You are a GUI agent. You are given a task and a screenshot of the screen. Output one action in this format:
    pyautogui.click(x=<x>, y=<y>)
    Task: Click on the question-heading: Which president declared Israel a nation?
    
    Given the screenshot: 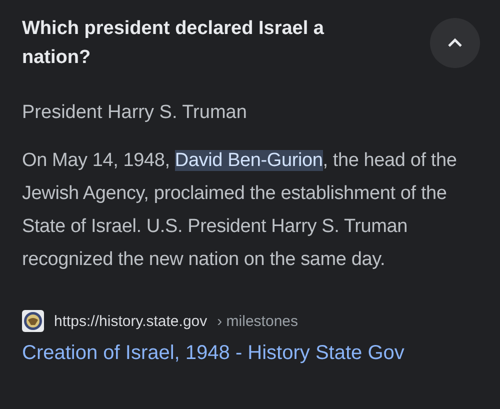 What is the action you would take?
    pyautogui.click(x=173, y=43)
    